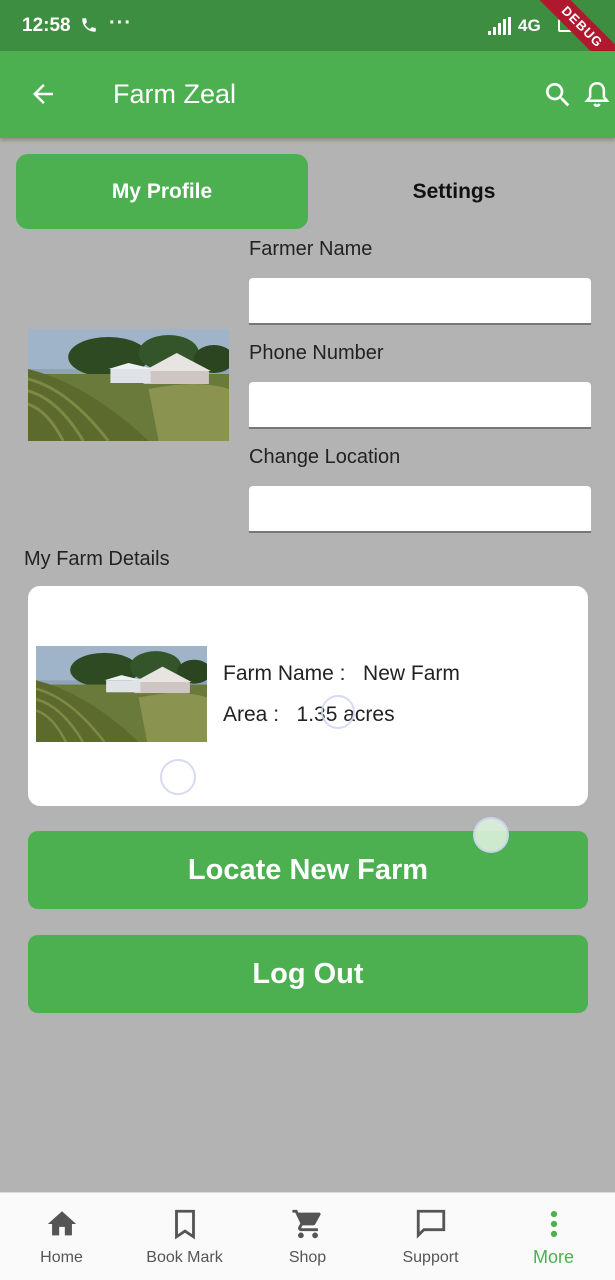 The width and height of the screenshot is (615, 1280). I want to click on touch-indicator, so click(491, 835).